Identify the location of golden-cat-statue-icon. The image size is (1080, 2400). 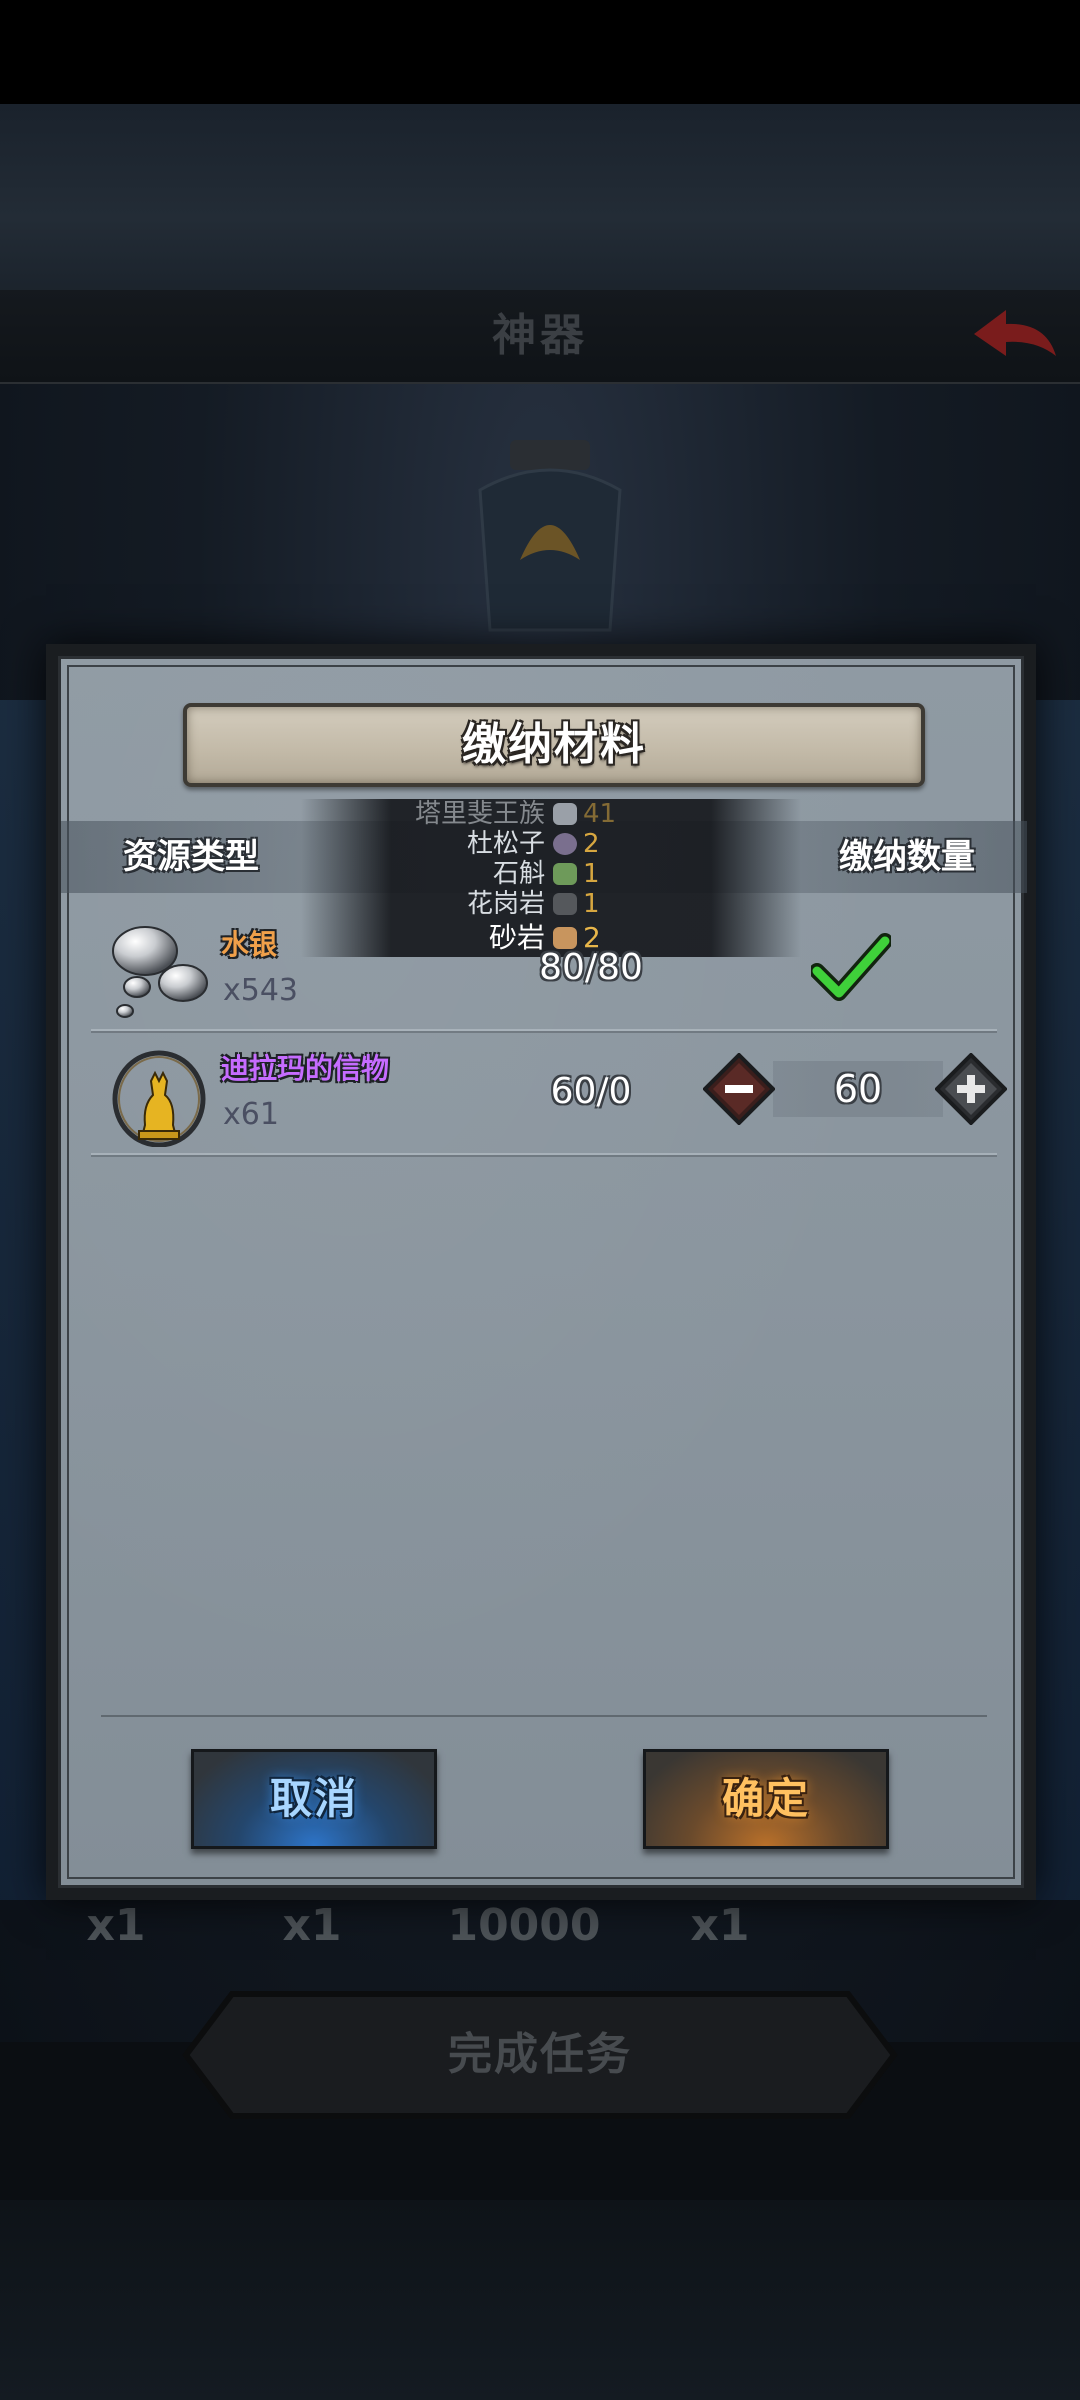
(159, 1098).